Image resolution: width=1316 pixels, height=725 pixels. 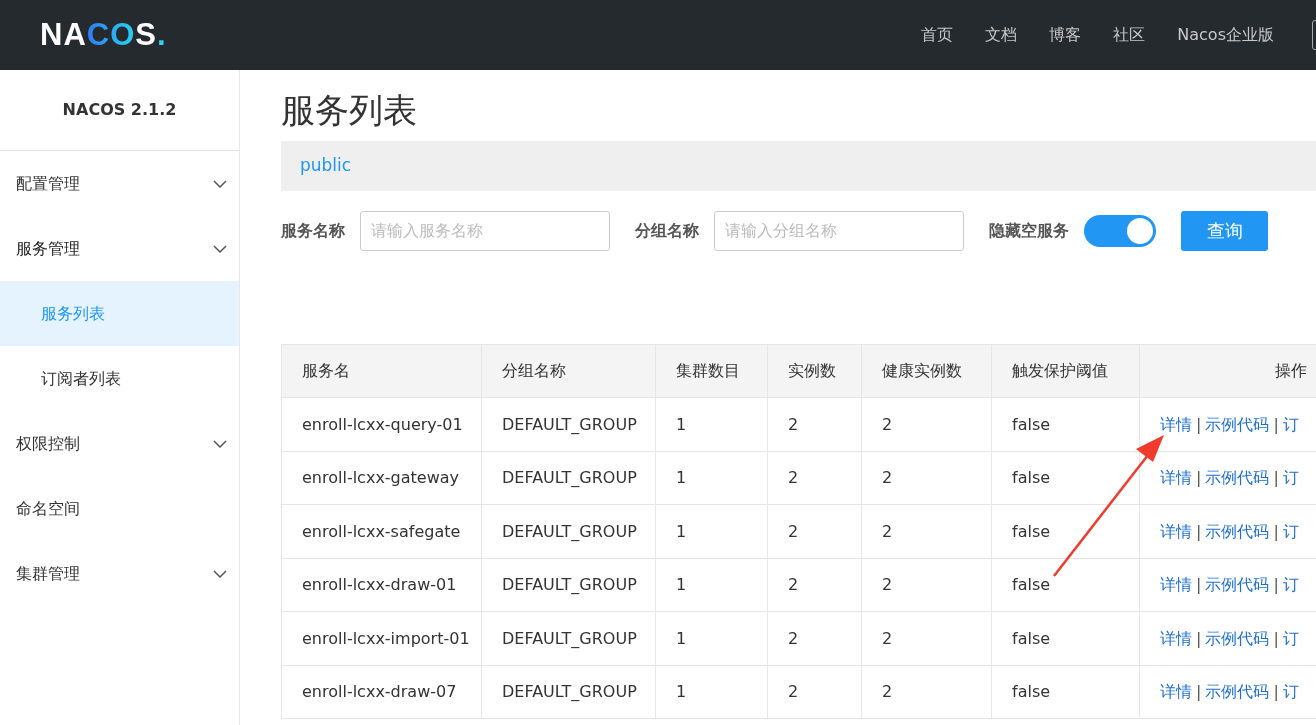 What do you see at coordinates (381, 585) in the screenshot?
I see `table-cell: enroll-lcxx-draw-01` at bounding box center [381, 585].